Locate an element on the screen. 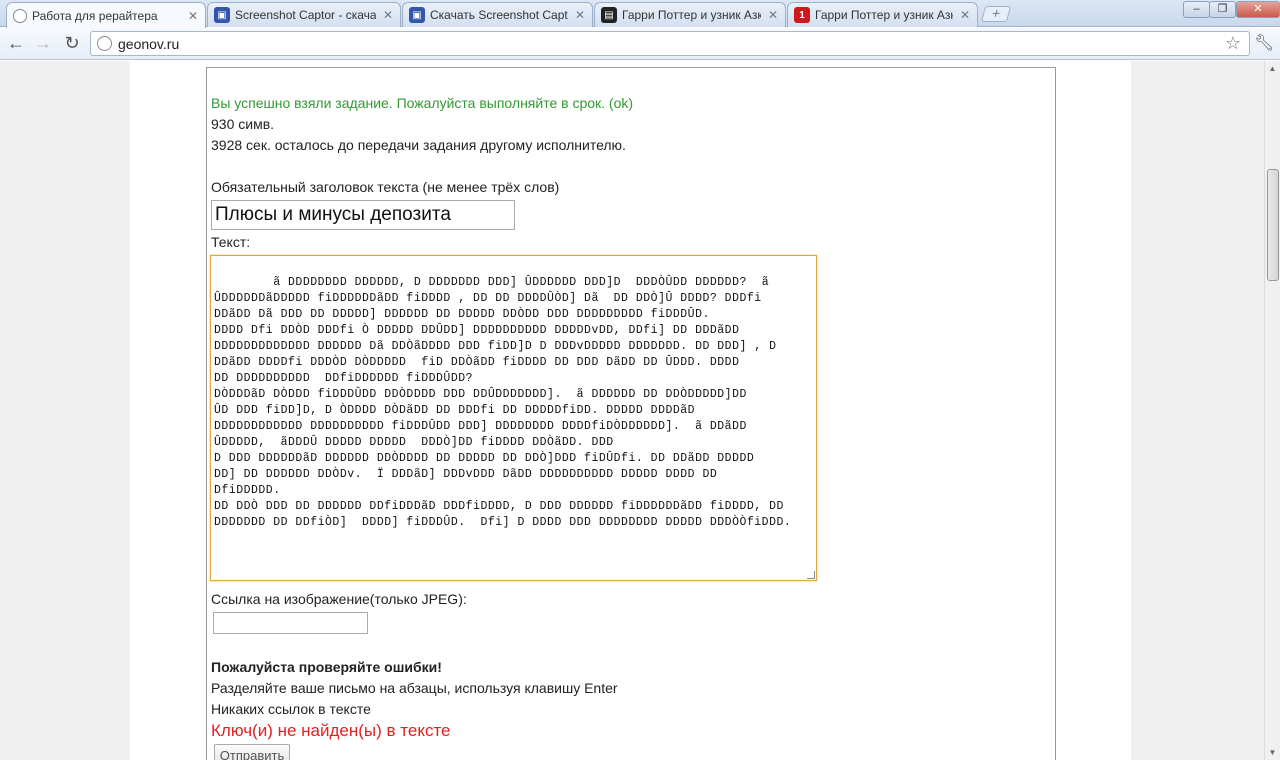 The image size is (1280, 760). maximize-button: ❐ is located at coordinates (1222, 9).